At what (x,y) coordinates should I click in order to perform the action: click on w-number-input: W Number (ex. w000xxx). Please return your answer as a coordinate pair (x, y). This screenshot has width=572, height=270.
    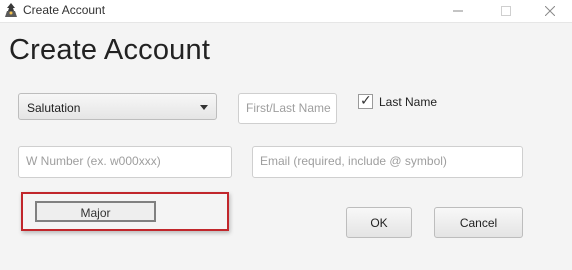
    Looking at the image, I should click on (125, 162).